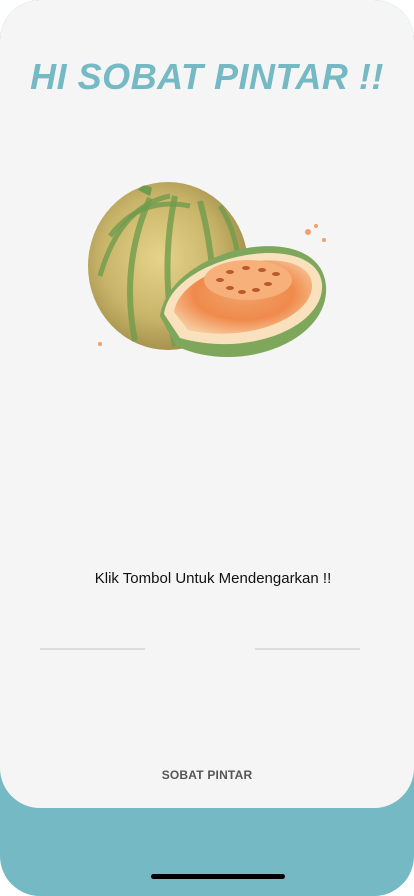  Describe the element at coordinates (92, 649) in the screenshot. I see `divider-left` at that location.